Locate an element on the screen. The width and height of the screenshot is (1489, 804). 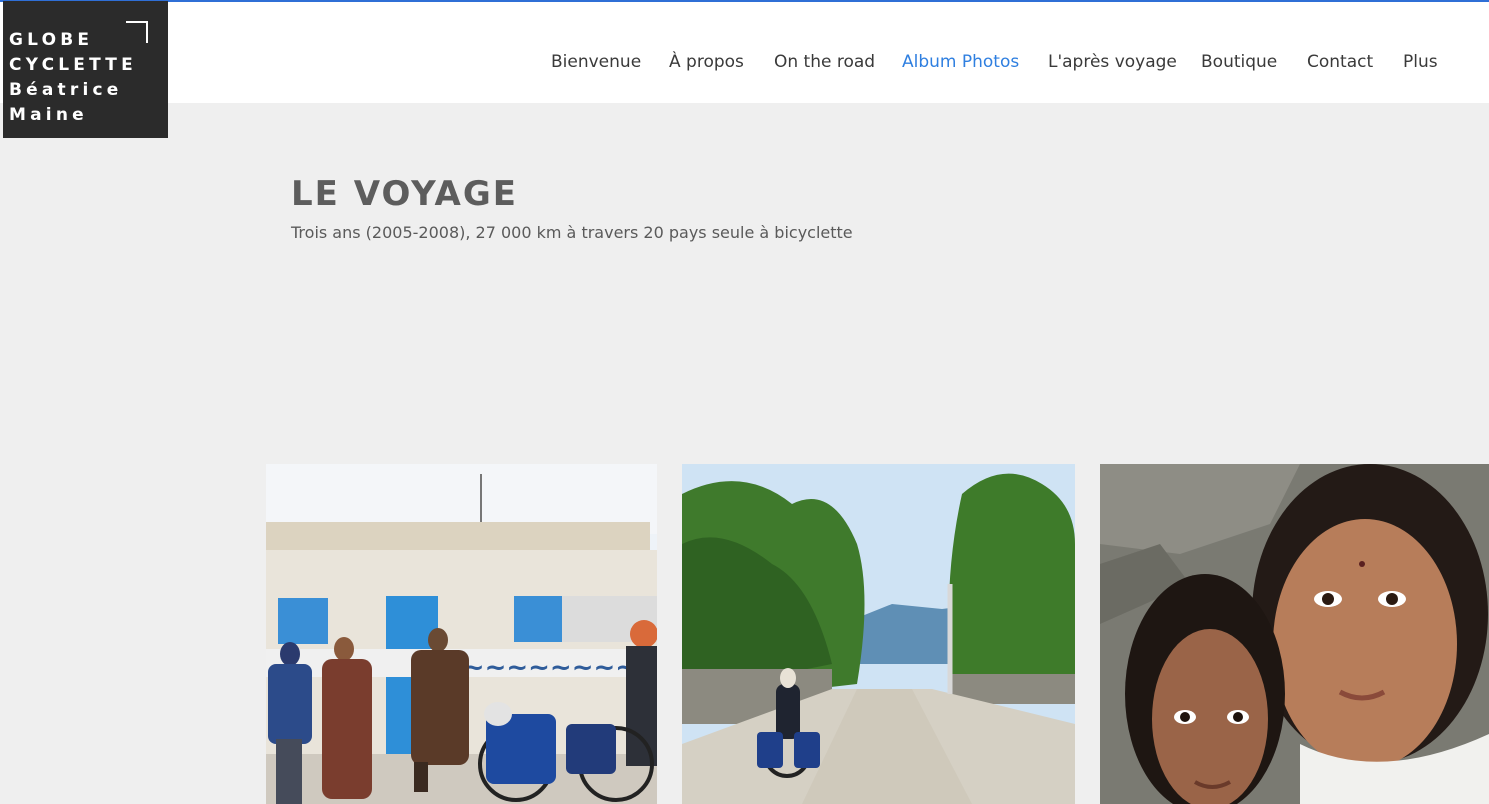
gallery-photo-1: ~~~~~~~~~~ is located at coordinates (461, 634).